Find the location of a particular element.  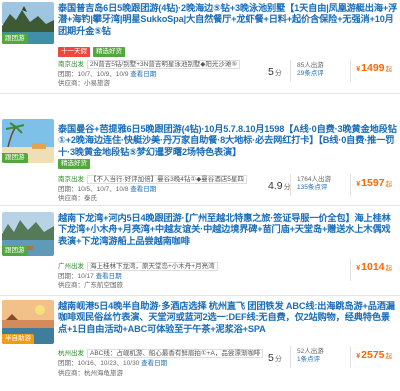

route-info: 南京出发 2N普吉5钻/别墅+3N普吉明星泳池别墅◆阳光沙滩⑤ is located at coordinates (158, 64).